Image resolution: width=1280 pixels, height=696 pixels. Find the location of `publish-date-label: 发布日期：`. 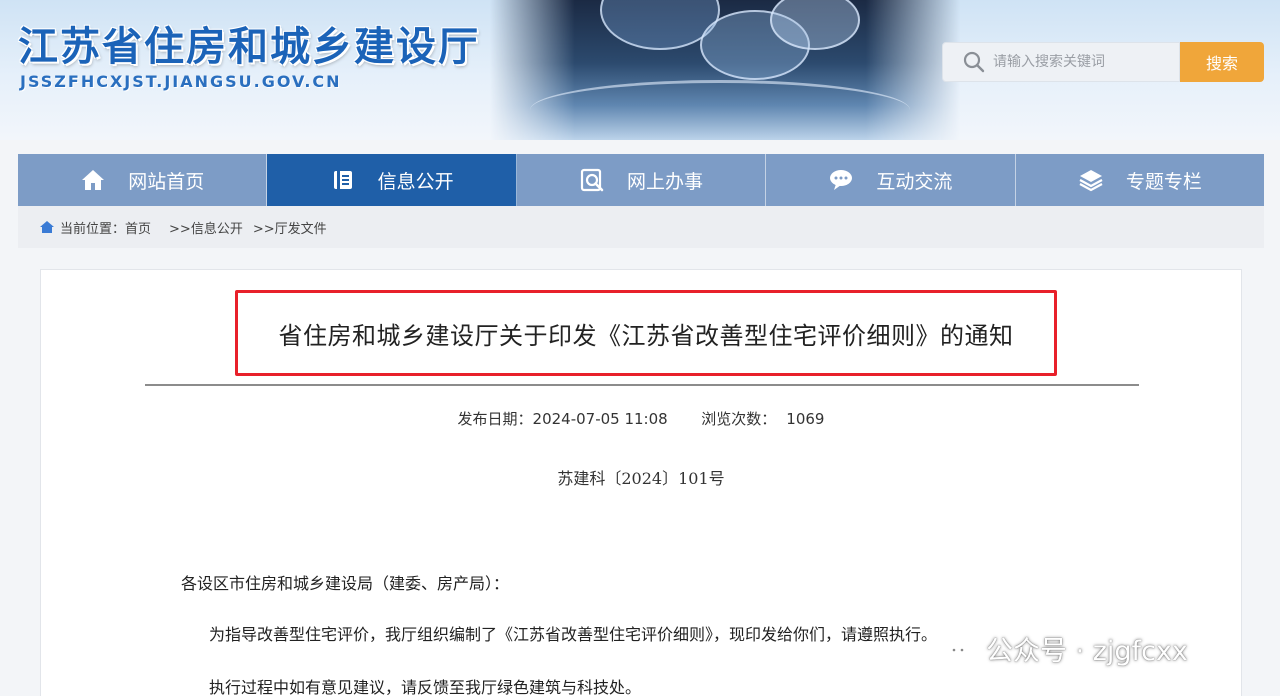

publish-date-label: 发布日期： is located at coordinates (495, 419).